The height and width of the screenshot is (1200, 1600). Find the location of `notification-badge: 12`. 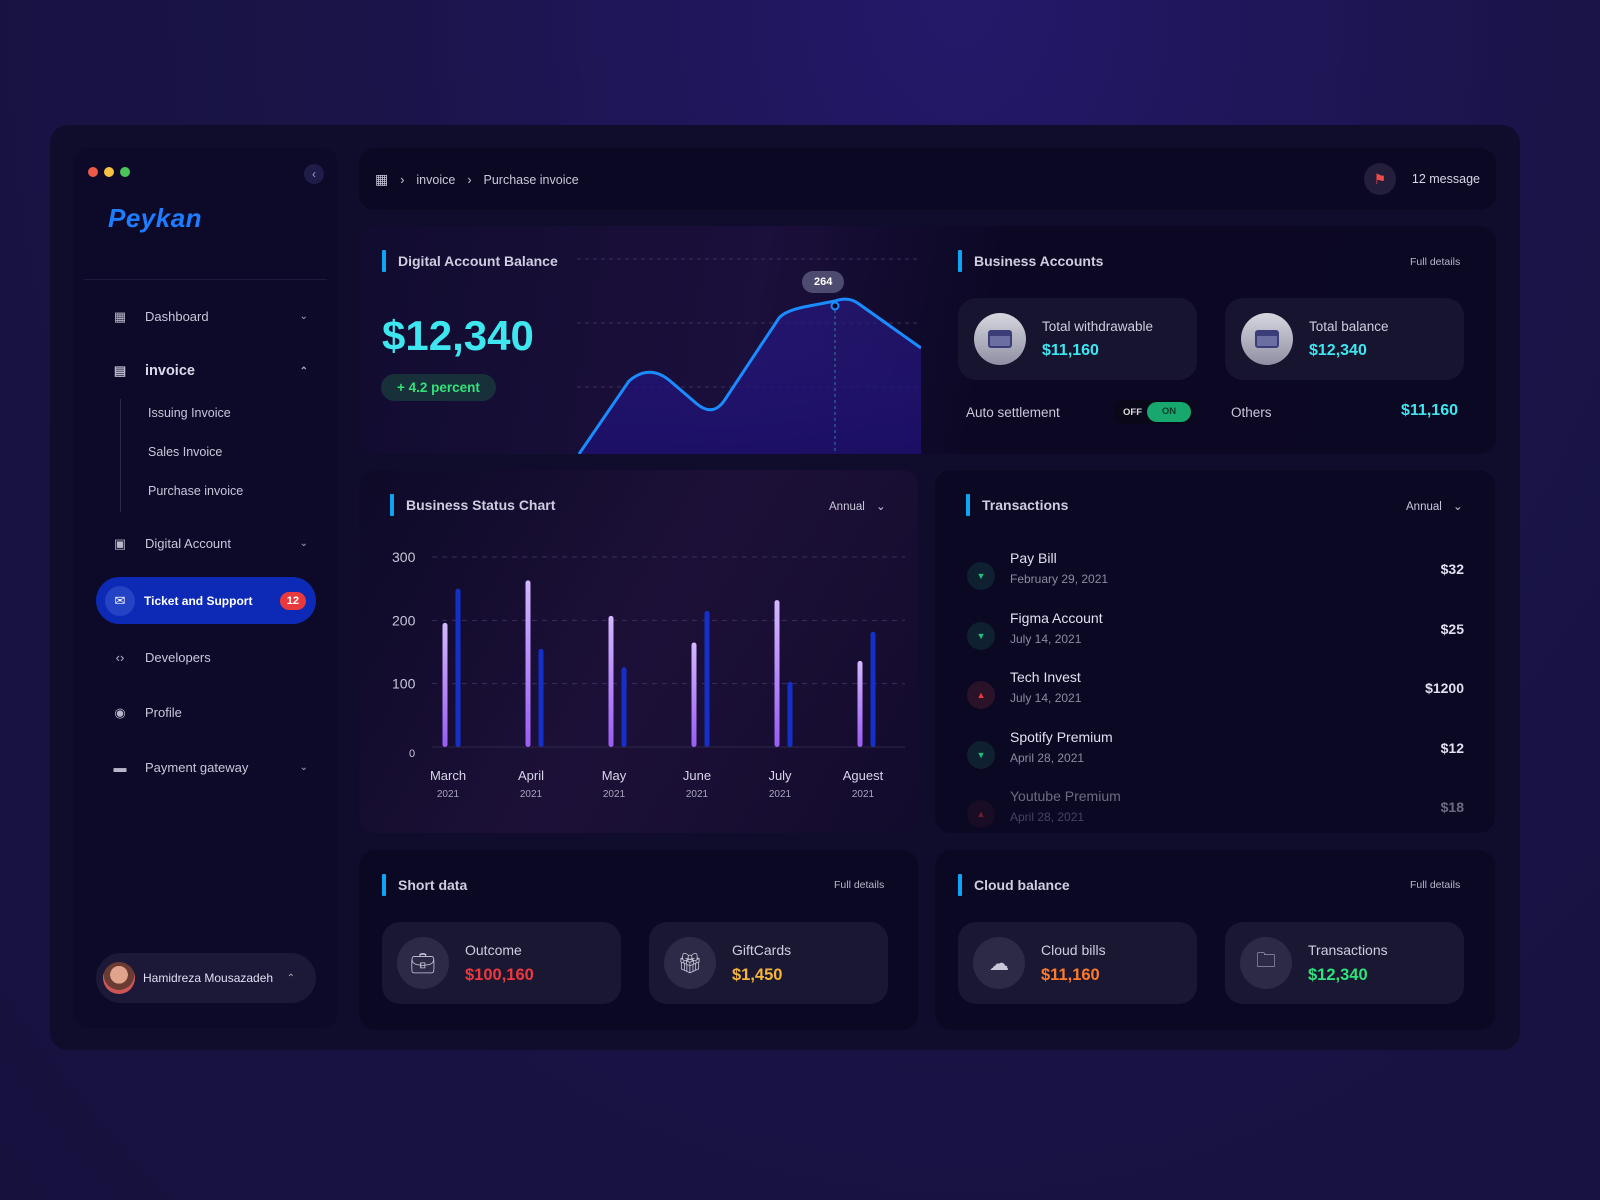

notification-badge: 12 is located at coordinates (292, 600).